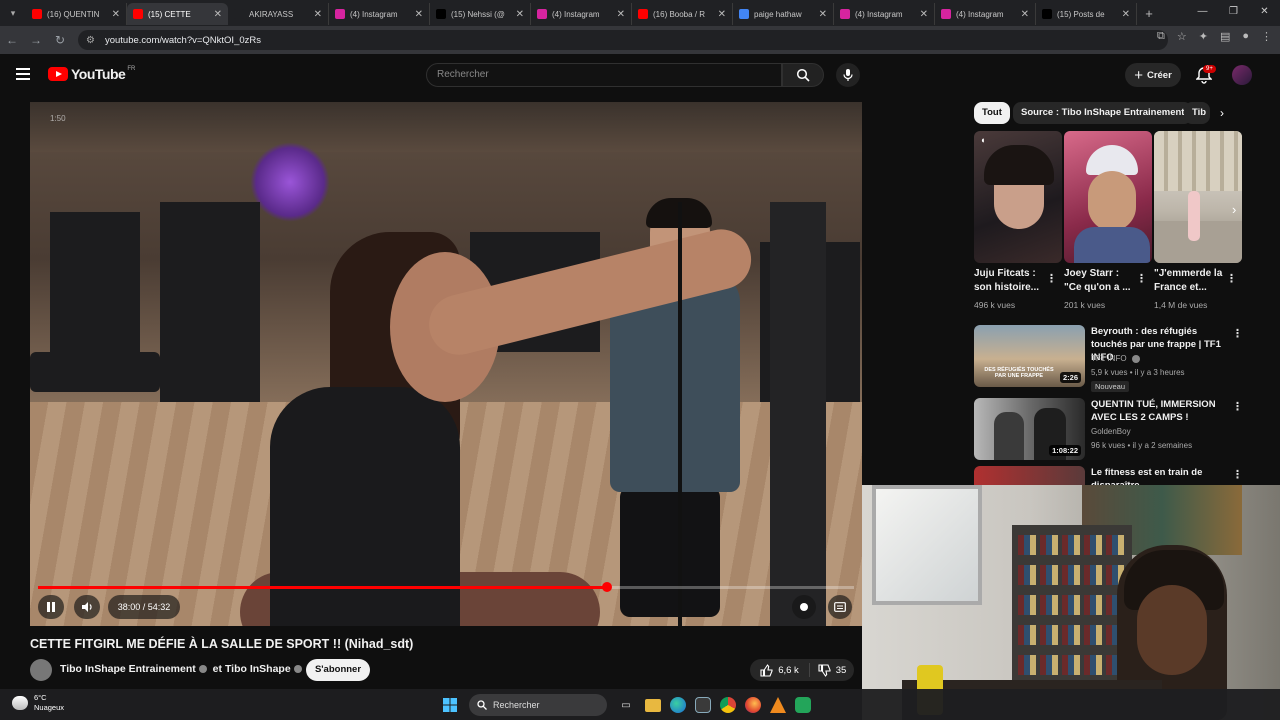 The height and width of the screenshot is (720, 1280). Describe the element at coordinates (60, 40) in the screenshot. I see `reload-icon: ↻` at that location.